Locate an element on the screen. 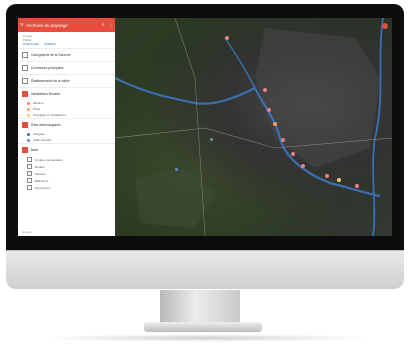  river-branch is located at coordinates (240, 63).